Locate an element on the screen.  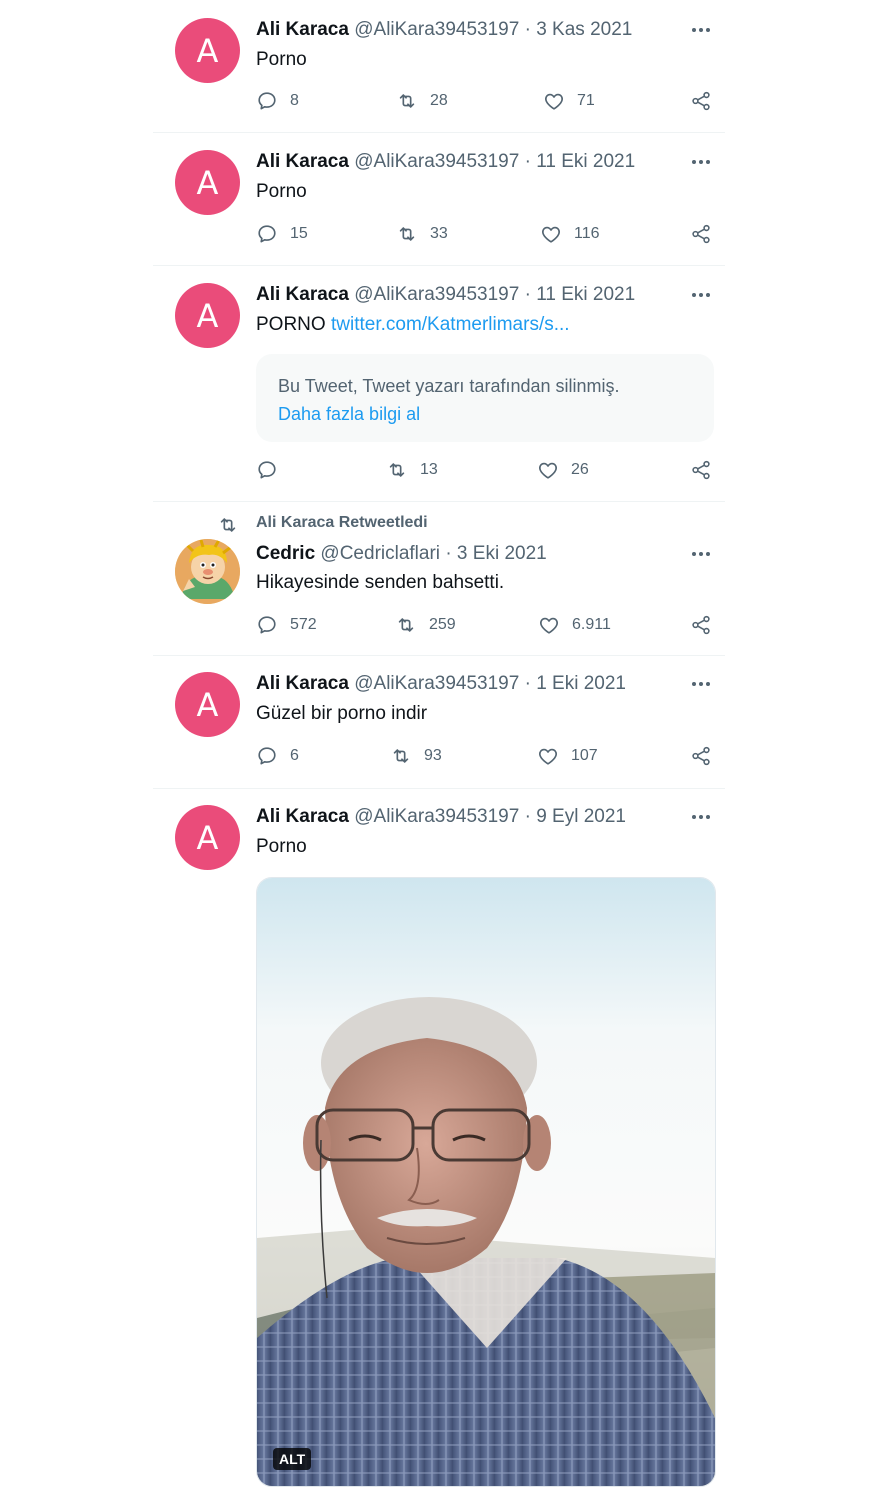
reply-button: 8 is located at coordinates (277, 101).